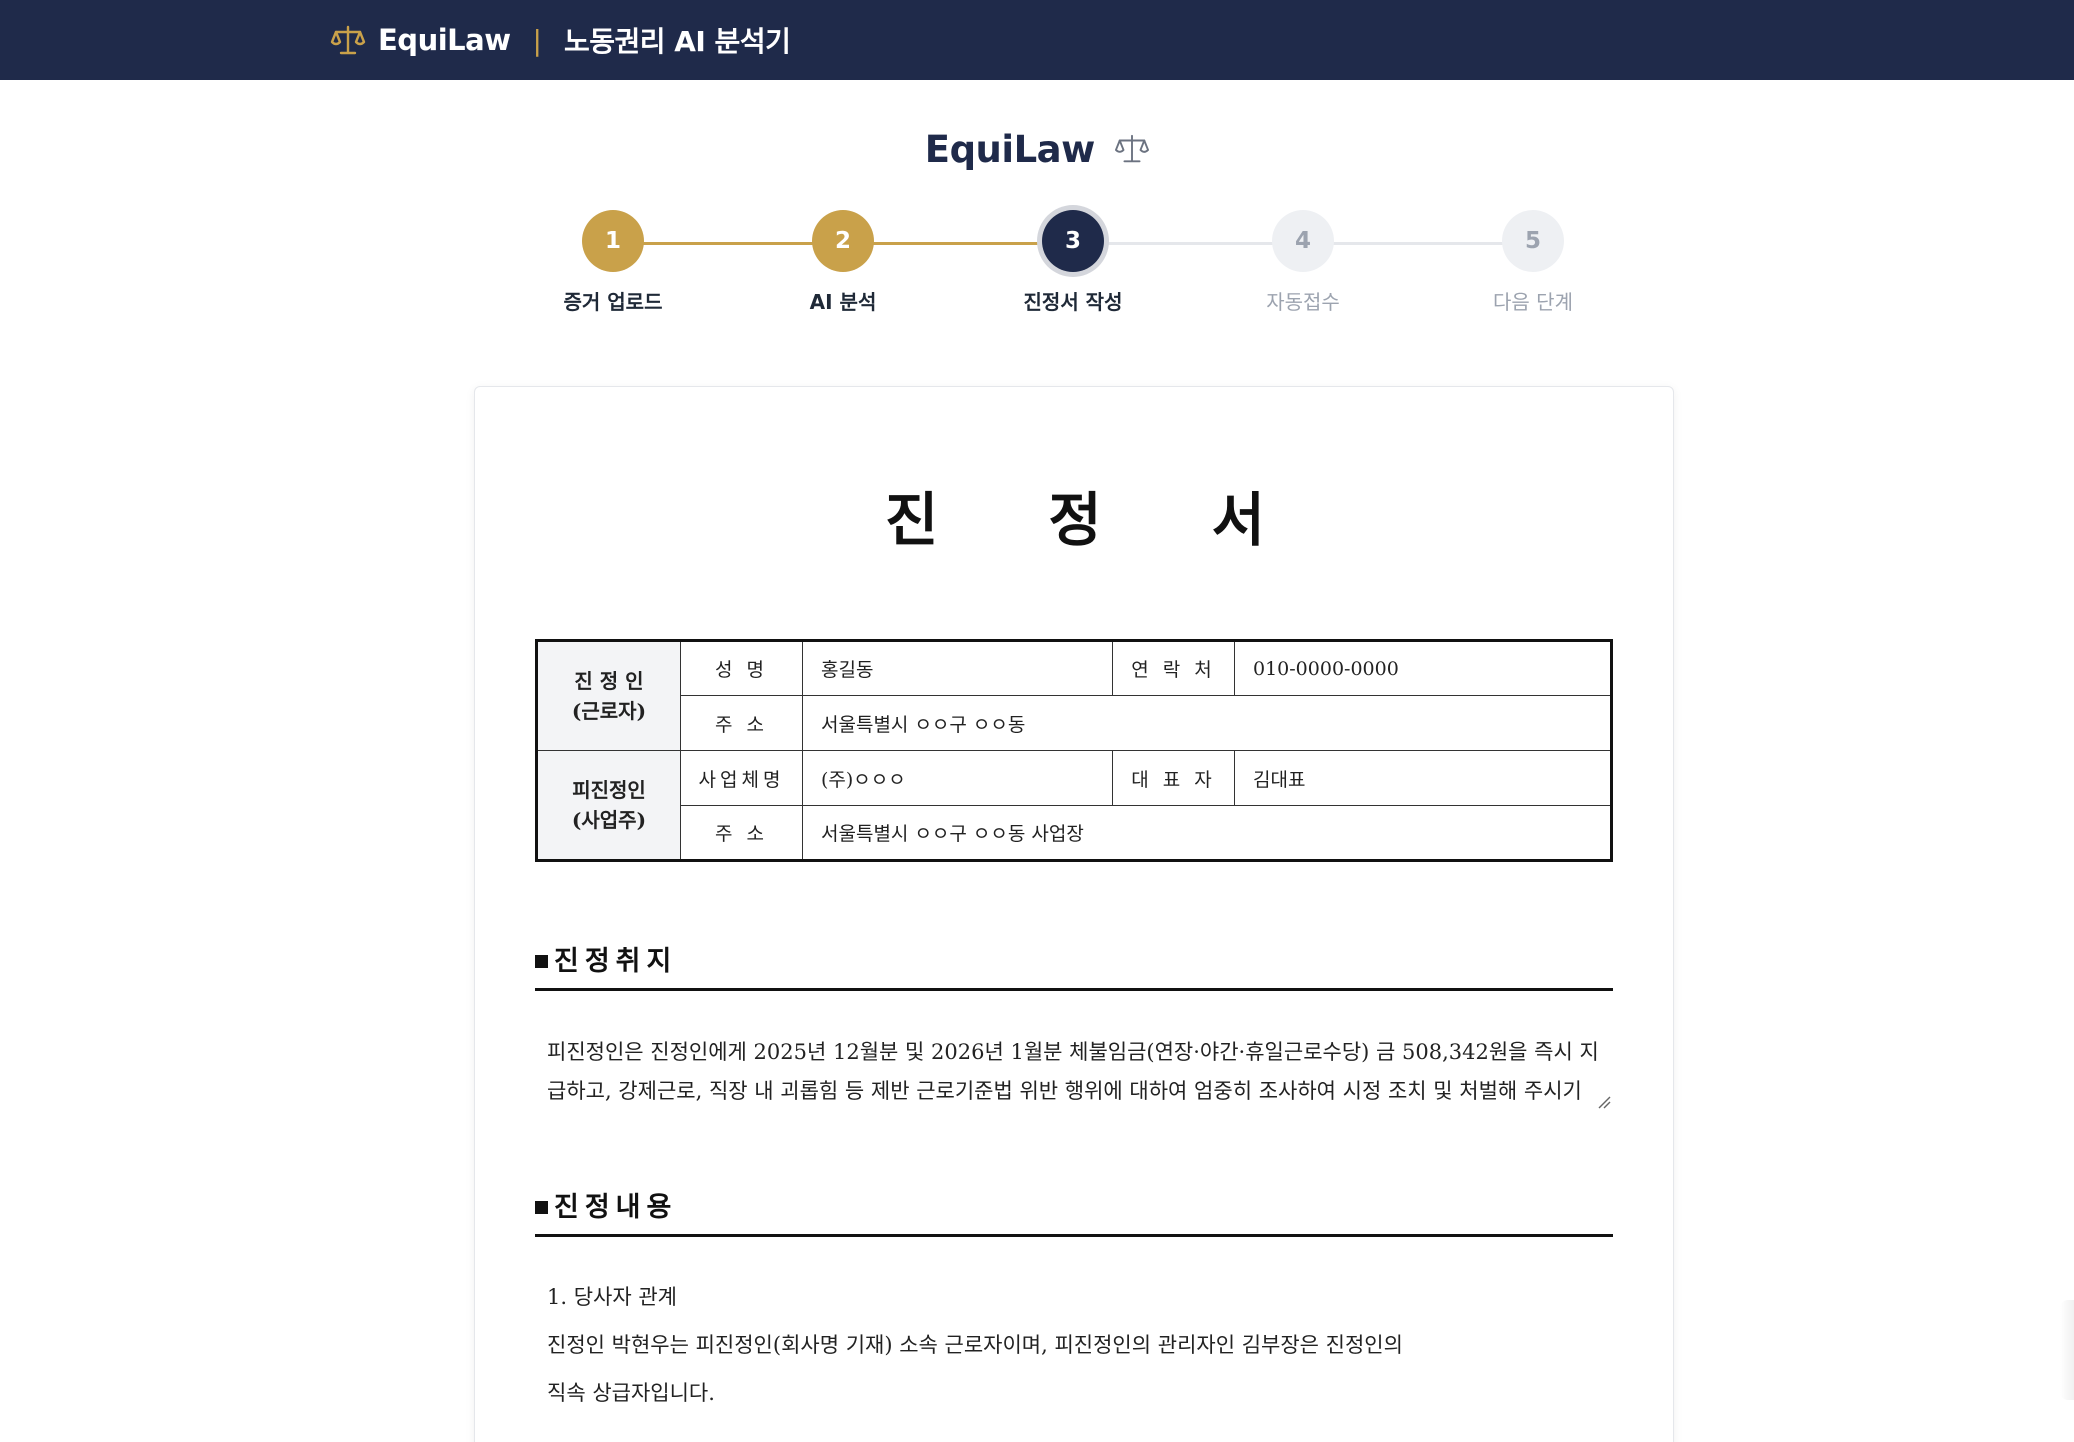 The image size is (2074, 1442). I want to click on step-evidence-upload: 1 증거 업로드, so click(613, 262).